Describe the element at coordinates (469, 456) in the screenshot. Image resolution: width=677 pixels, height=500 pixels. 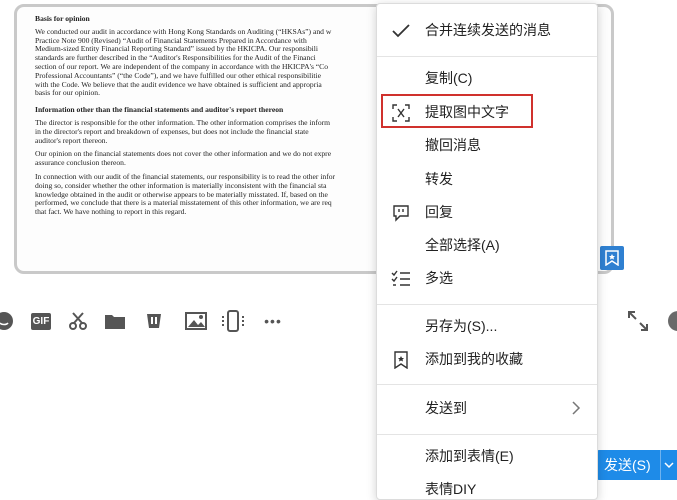
I see `menu-item-label: 添加到表情(E)` at that location.